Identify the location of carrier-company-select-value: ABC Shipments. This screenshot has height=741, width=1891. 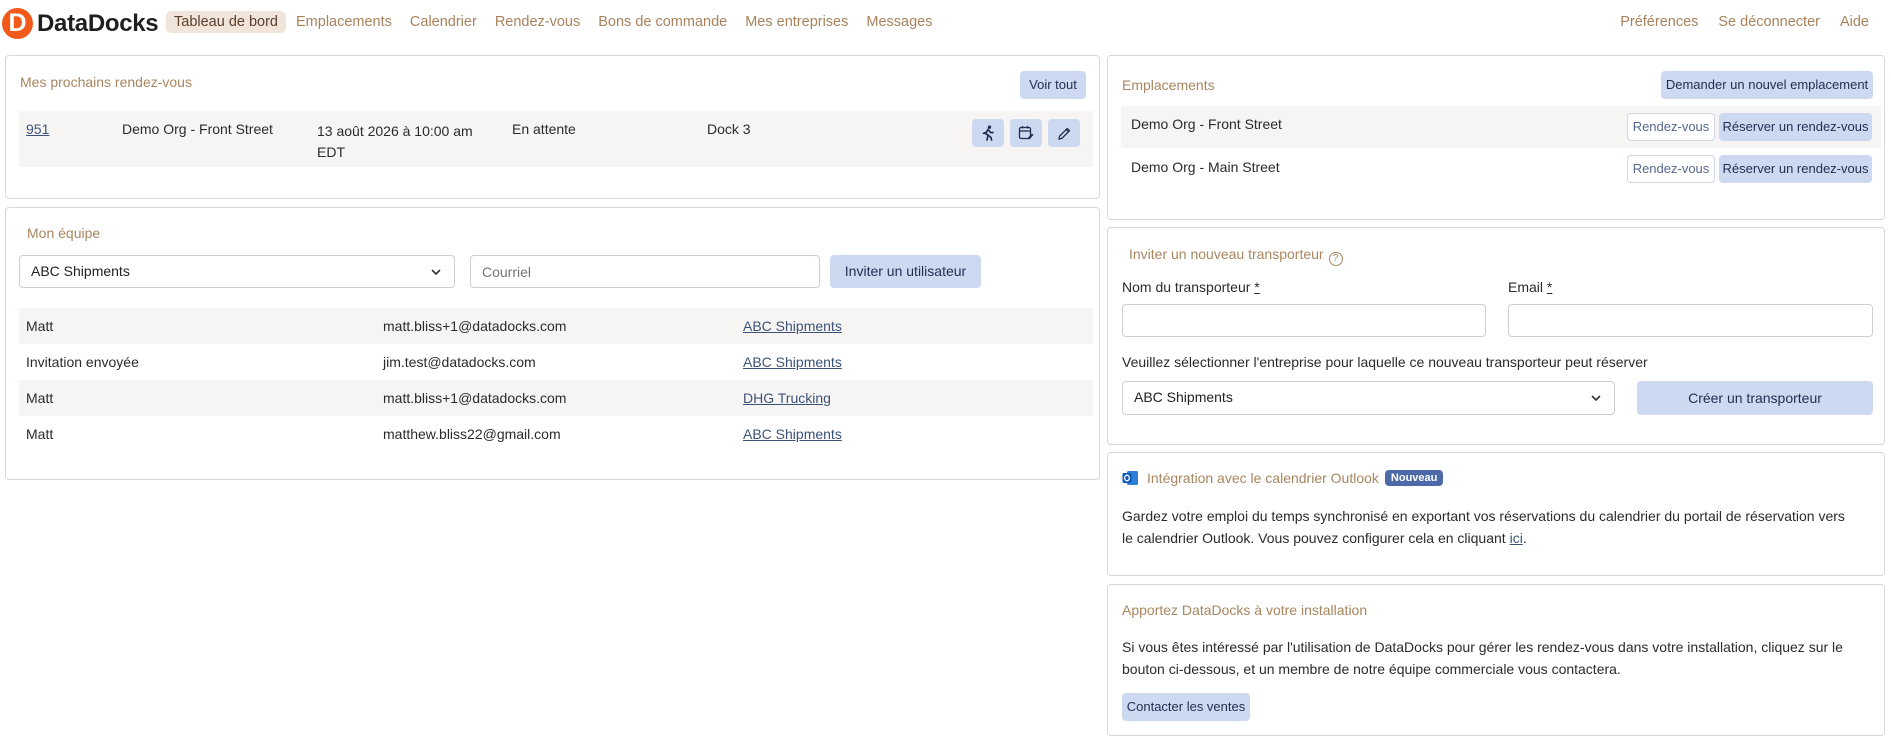
(1183, 397).